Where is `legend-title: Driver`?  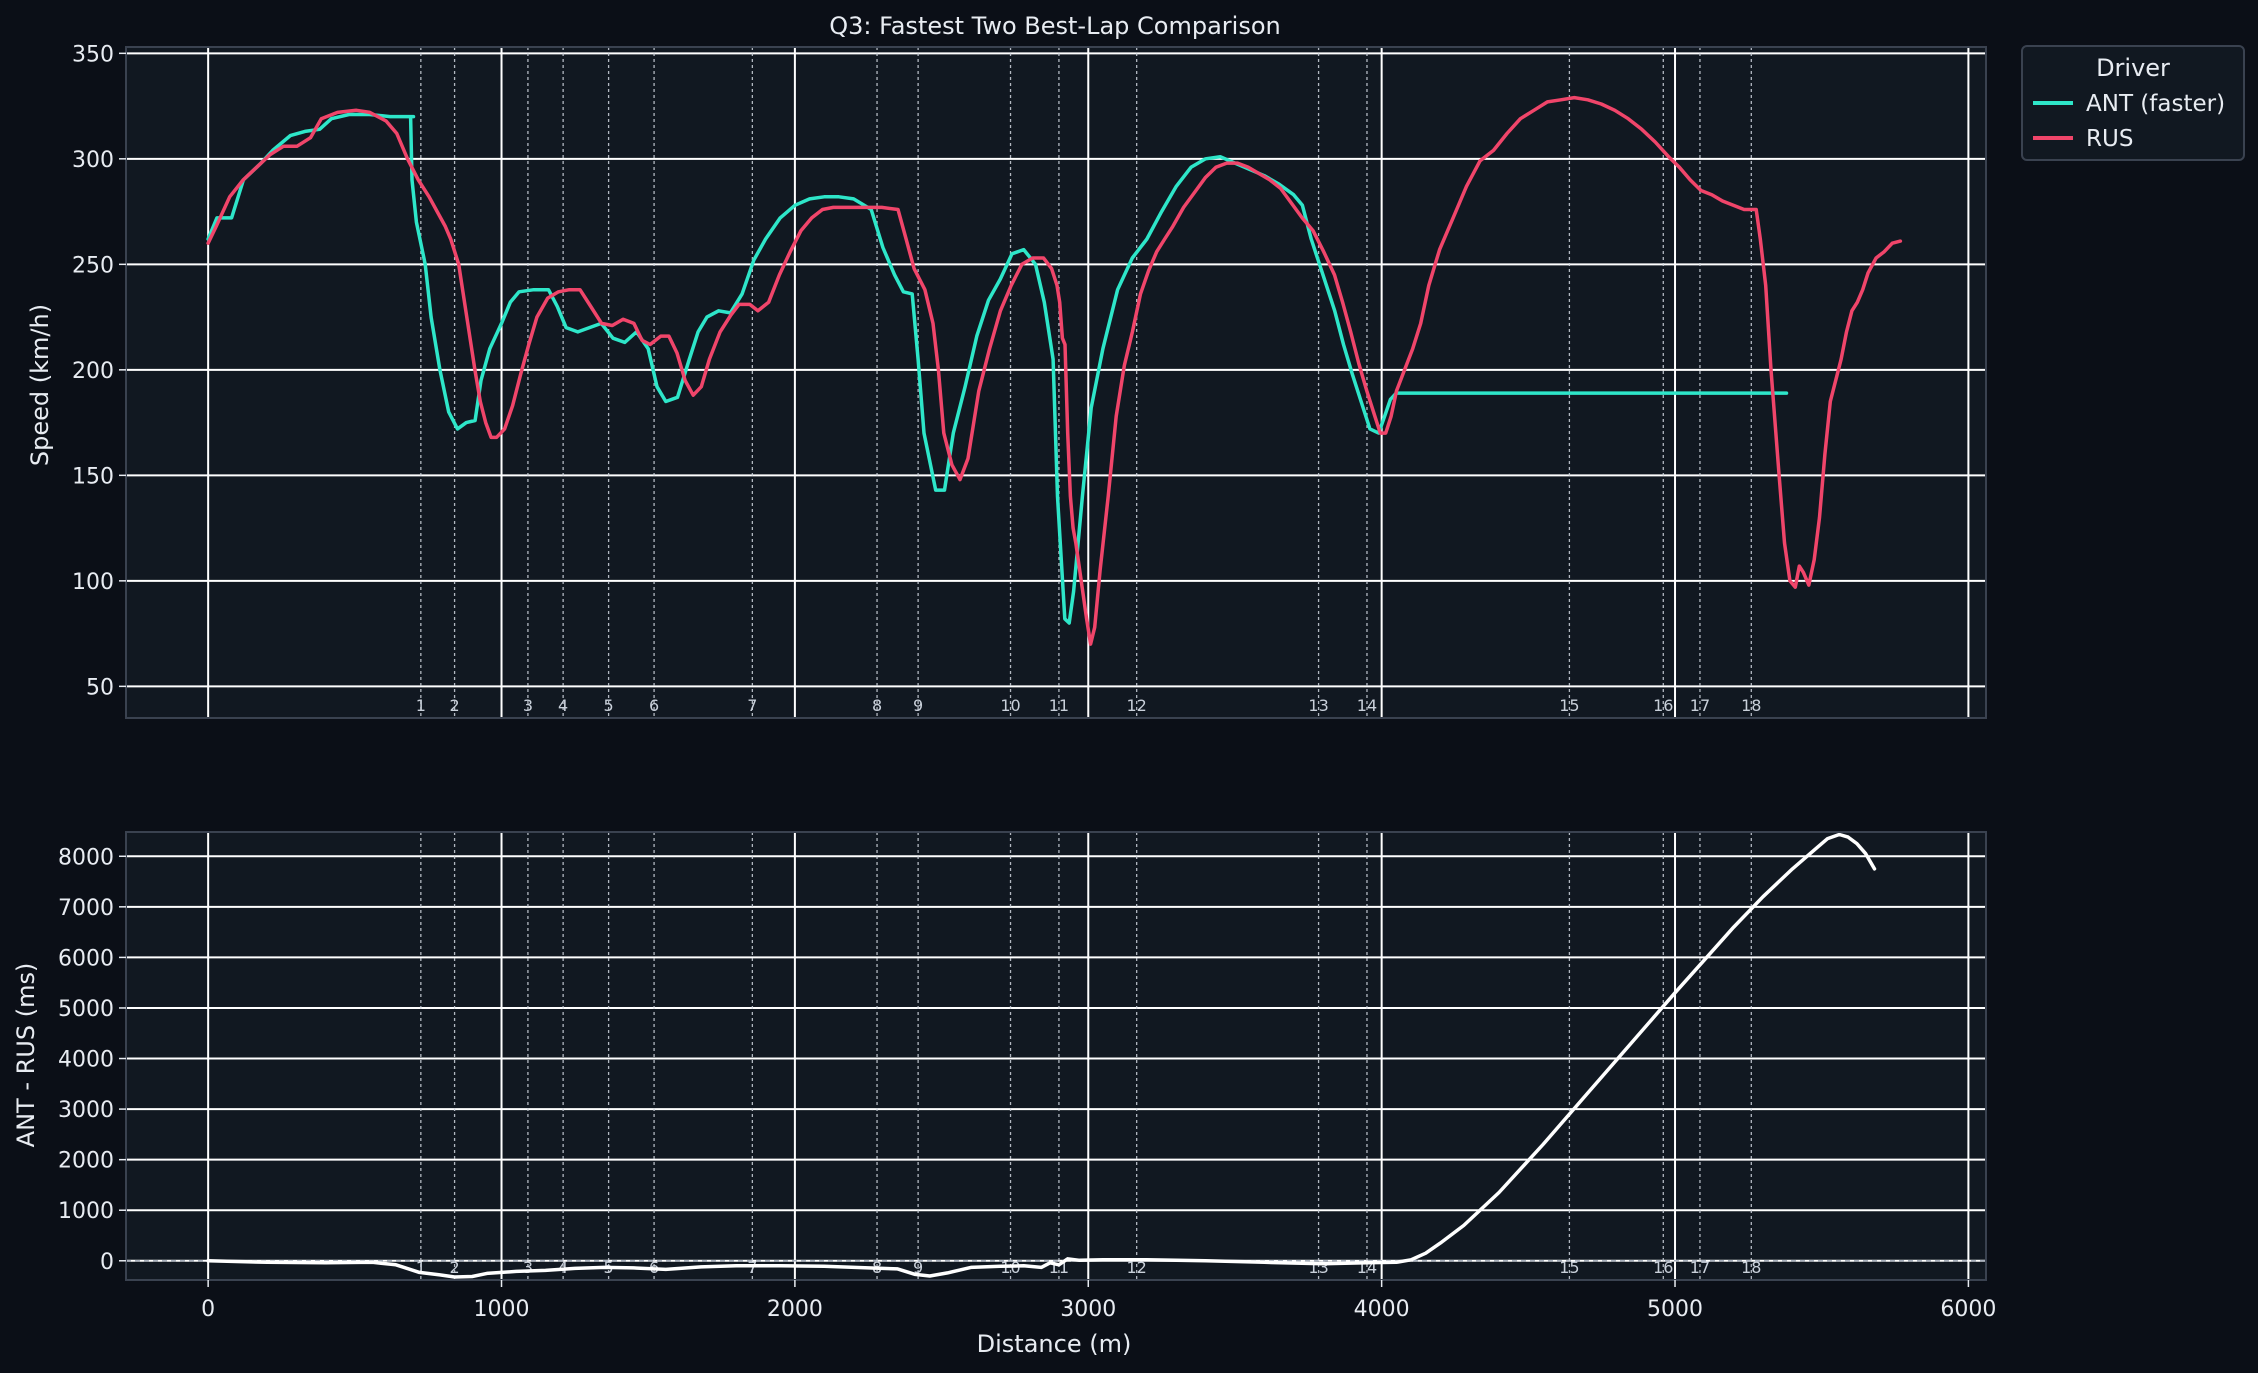
legend-title: Driver is located at coordinates (2133, 68).